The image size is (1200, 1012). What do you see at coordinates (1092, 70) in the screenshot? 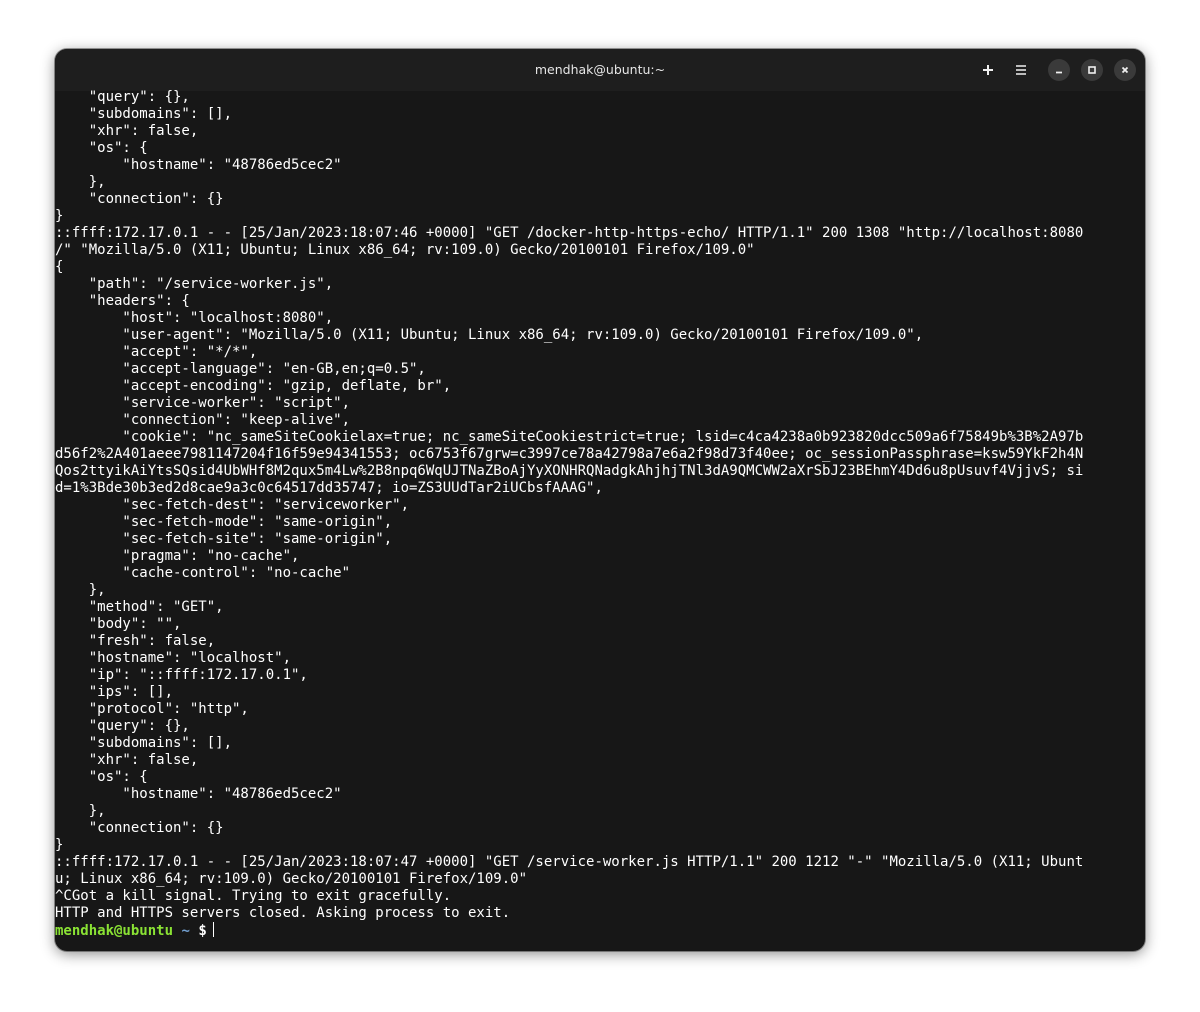
I see `maximize-icon` at bounding box center [1092, 70].